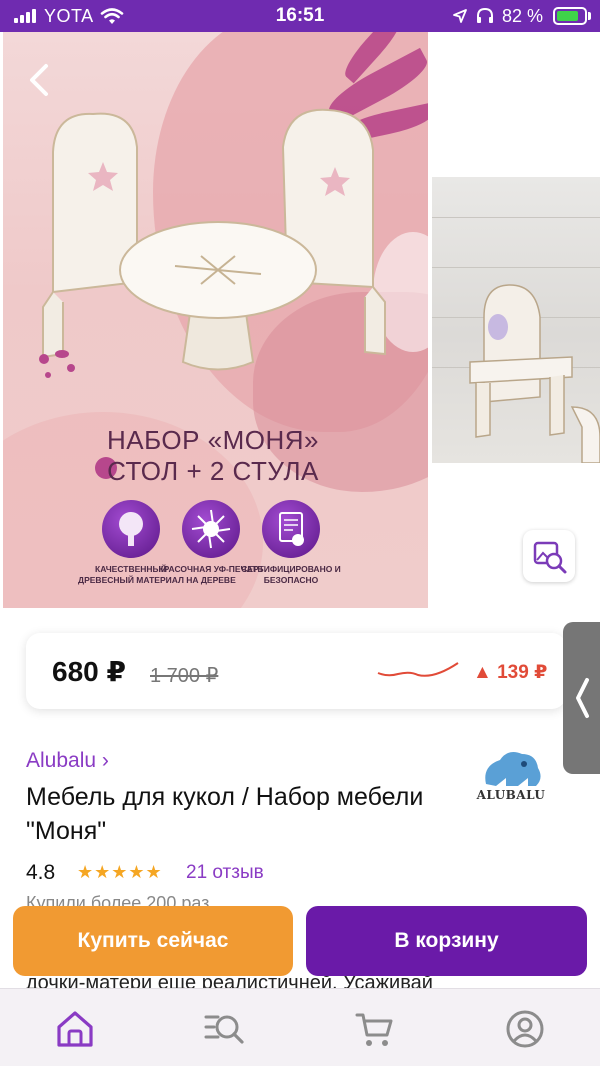 The image size is (600, 1066). I want to click on price-card: 680 ₽ 1 700 ₽ ▲ 139 ₽, so click(296, 671).